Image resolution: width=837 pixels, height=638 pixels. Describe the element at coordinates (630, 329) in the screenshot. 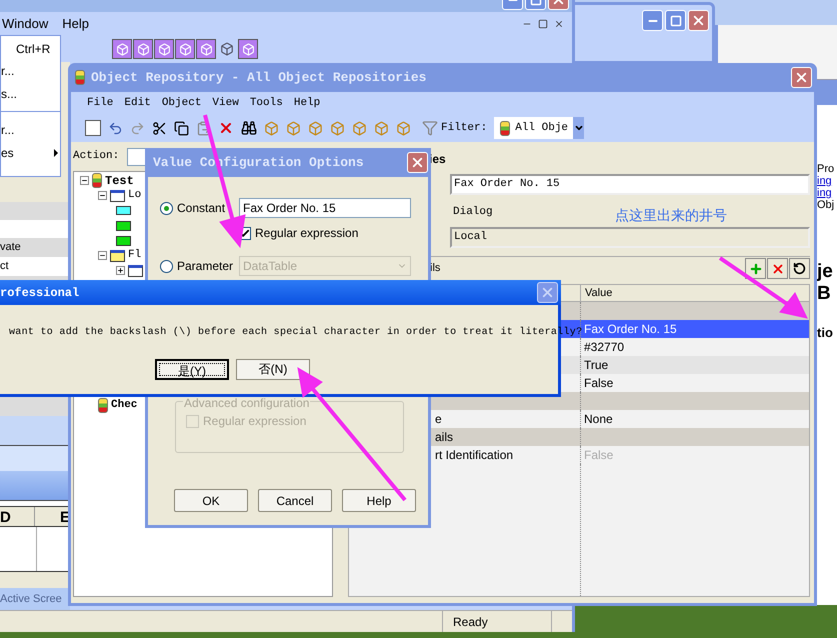

I see `property-value: Fax Order No. 15` at that location.